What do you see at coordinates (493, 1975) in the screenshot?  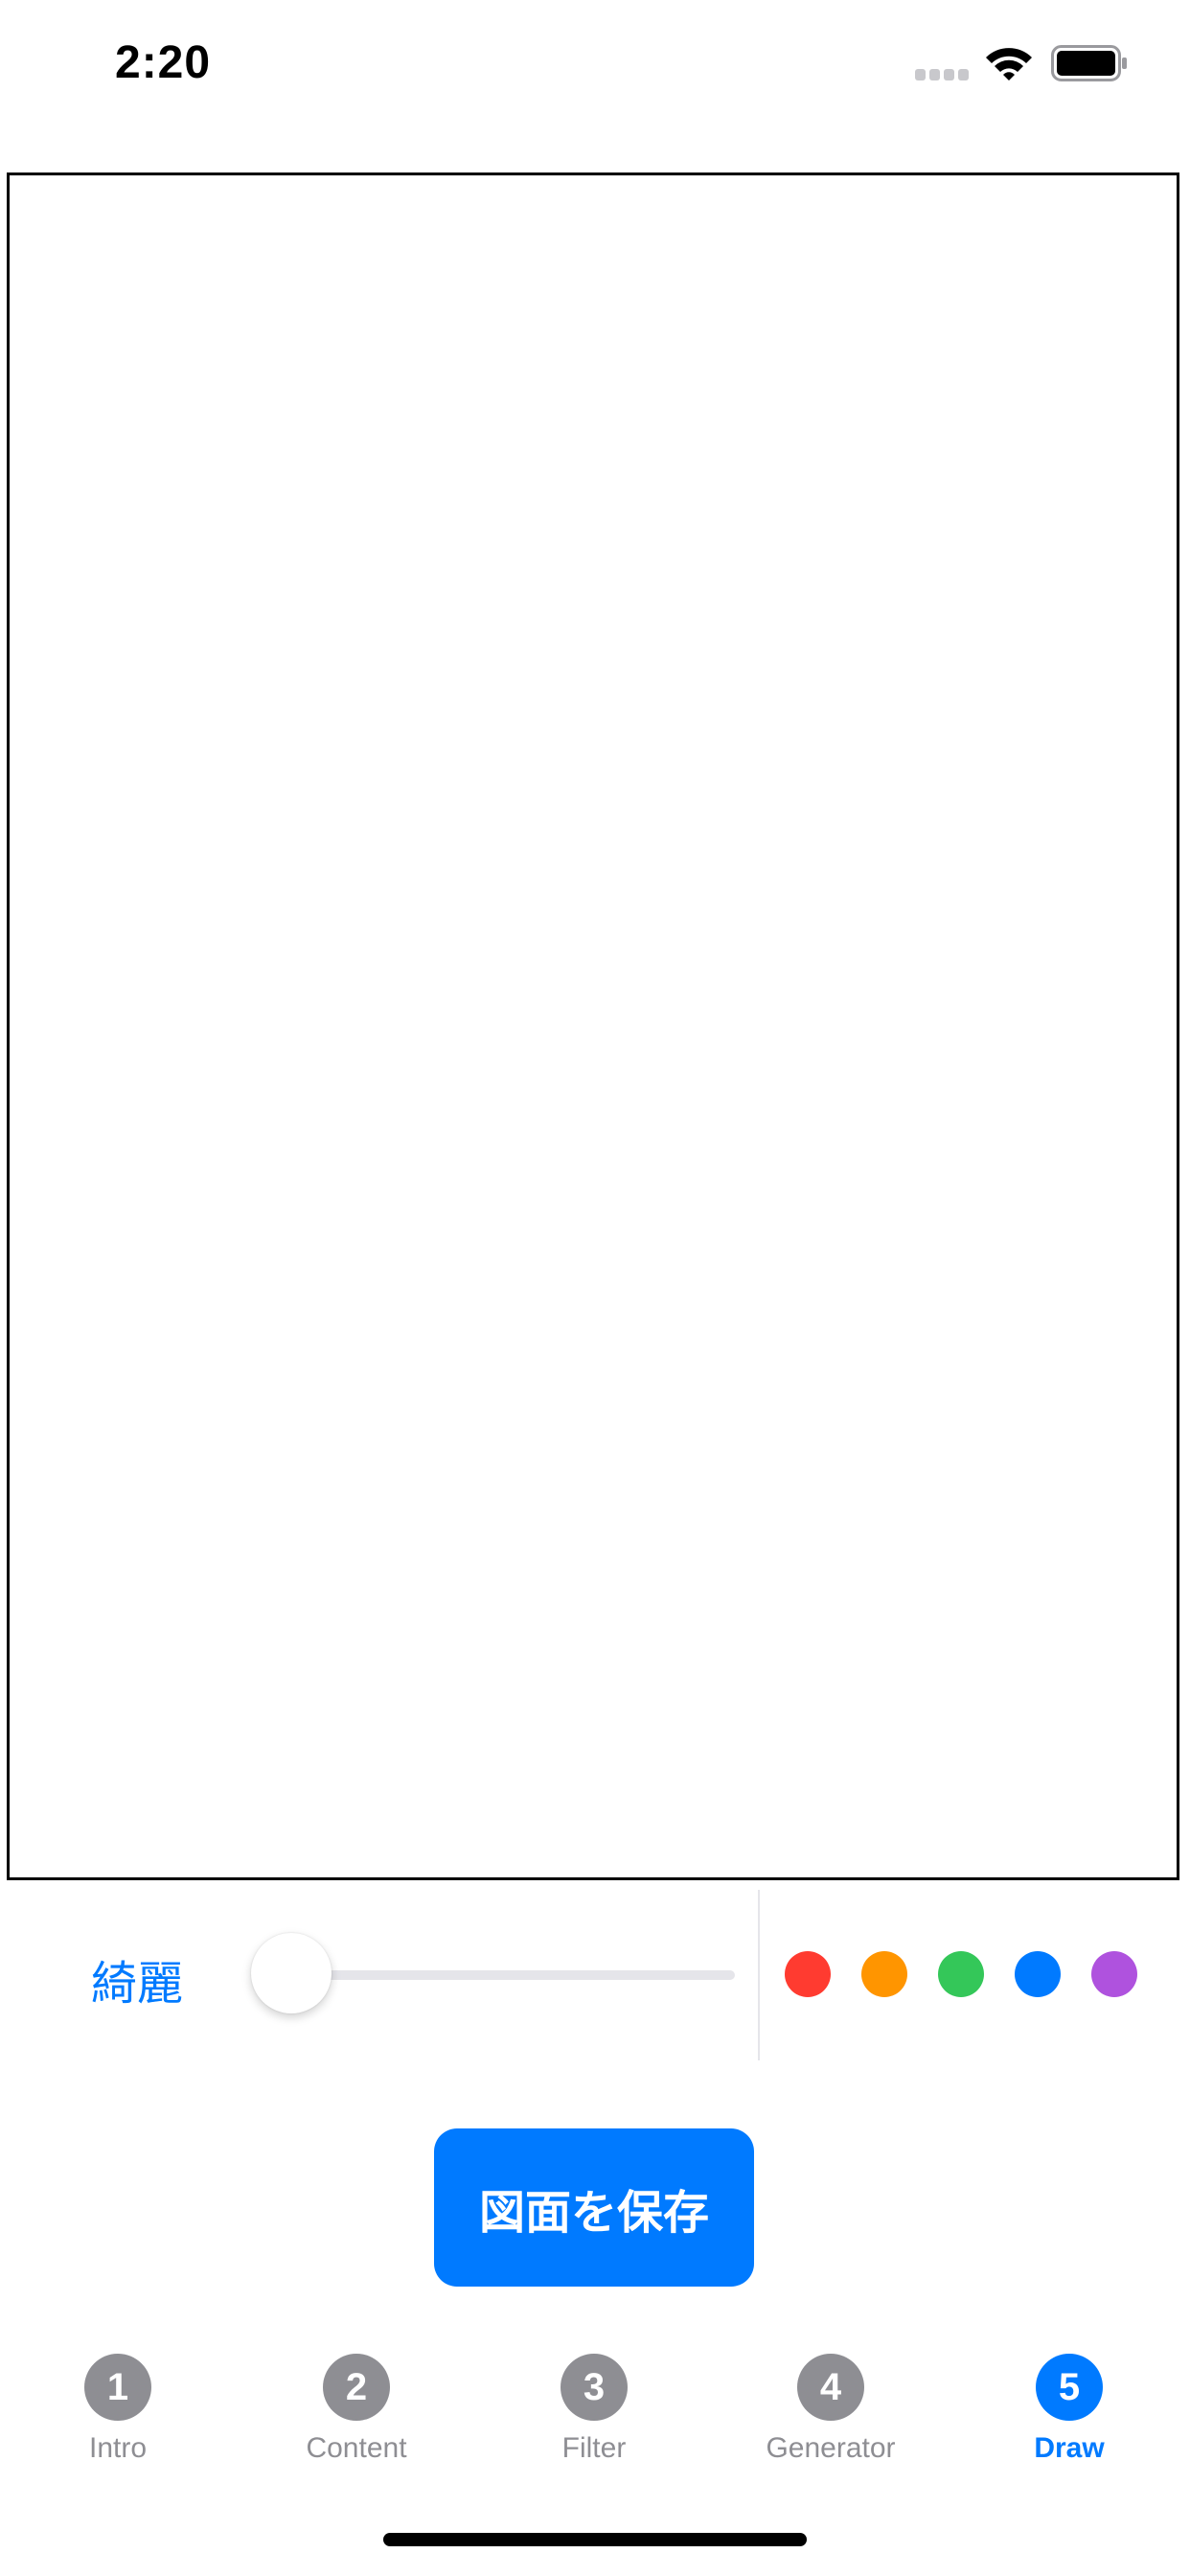 I see `line-width-slider` at bounding box center [493, 1975].